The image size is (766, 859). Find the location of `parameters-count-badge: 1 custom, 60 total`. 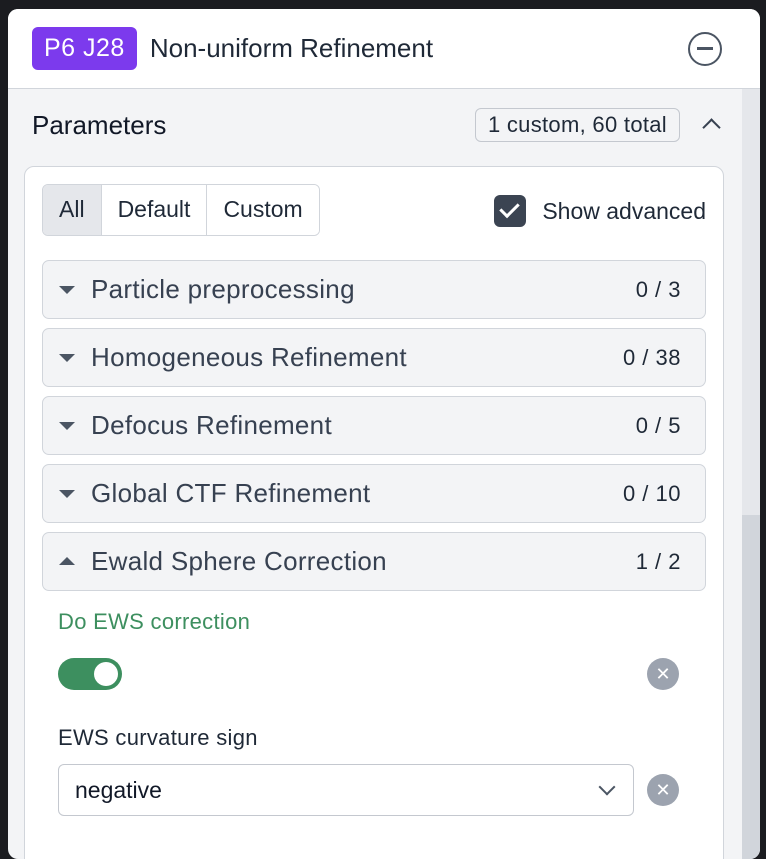

parameters-count-badge: 1 custom, 60 total is located at coordinates (577, 125).